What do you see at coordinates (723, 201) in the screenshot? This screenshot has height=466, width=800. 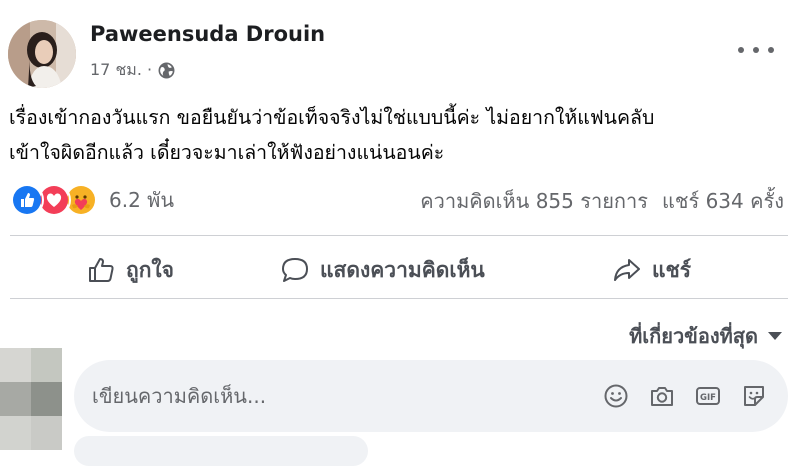 I see `shares-count: แชร์ 634 ครั้ง` at bounding box center [723, 201].